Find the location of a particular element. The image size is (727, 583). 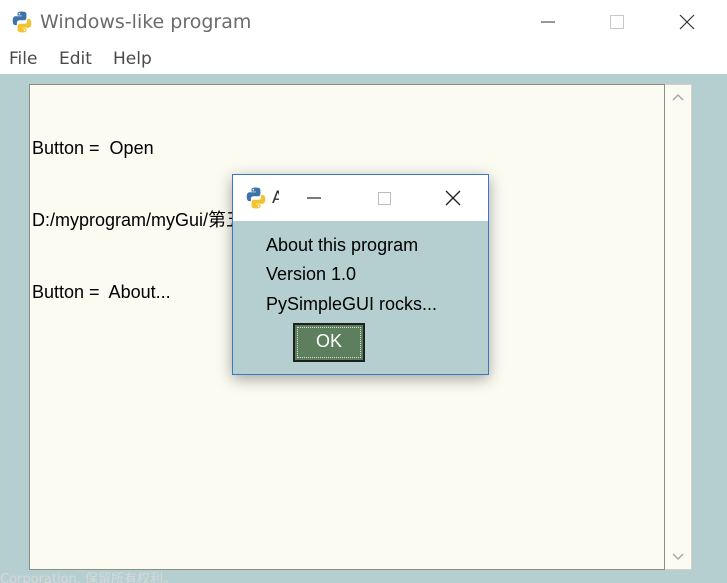

popup-title: A is located at coordinates (275, 198).